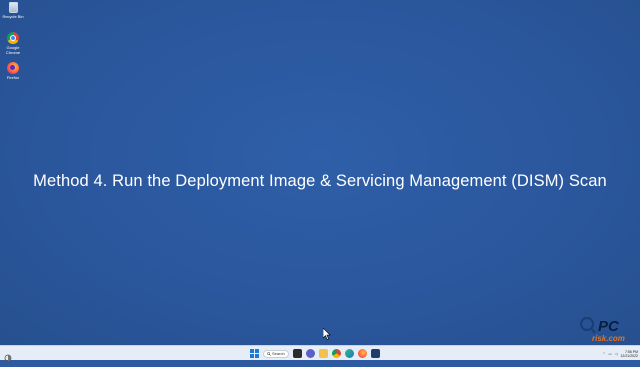  Describe the element at coordinates (609, 354) in the screenshot. I see `network-icon: ▭` at that location.